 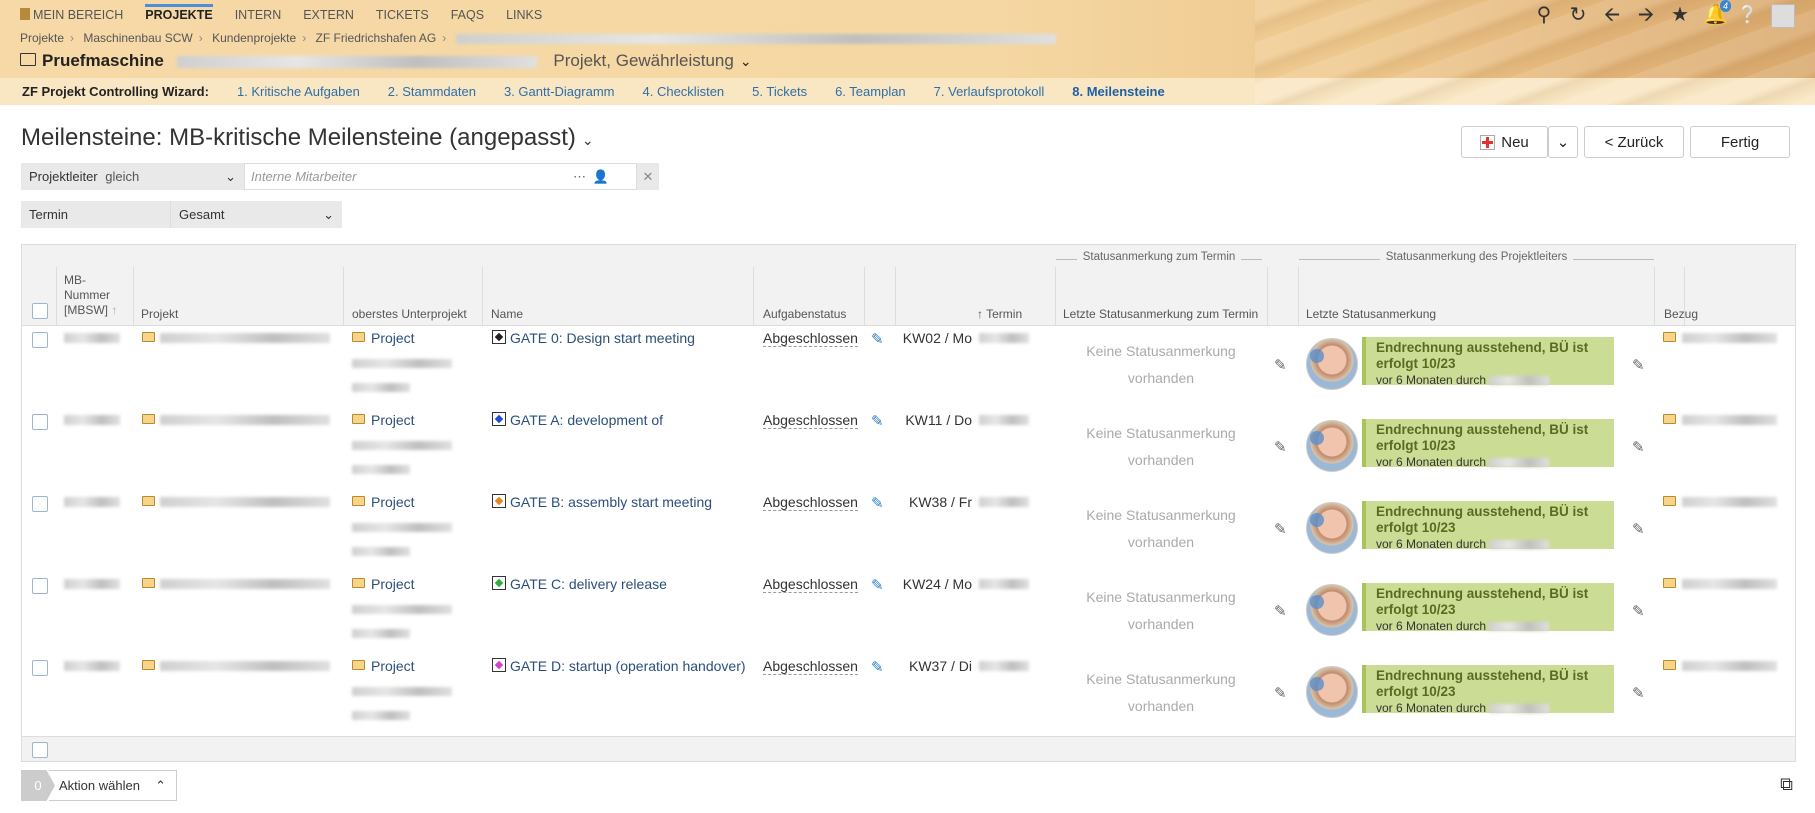 I want to click on breadcrumb-kundenprojekte: Kundenprojekte, so click(x=254, y=38).